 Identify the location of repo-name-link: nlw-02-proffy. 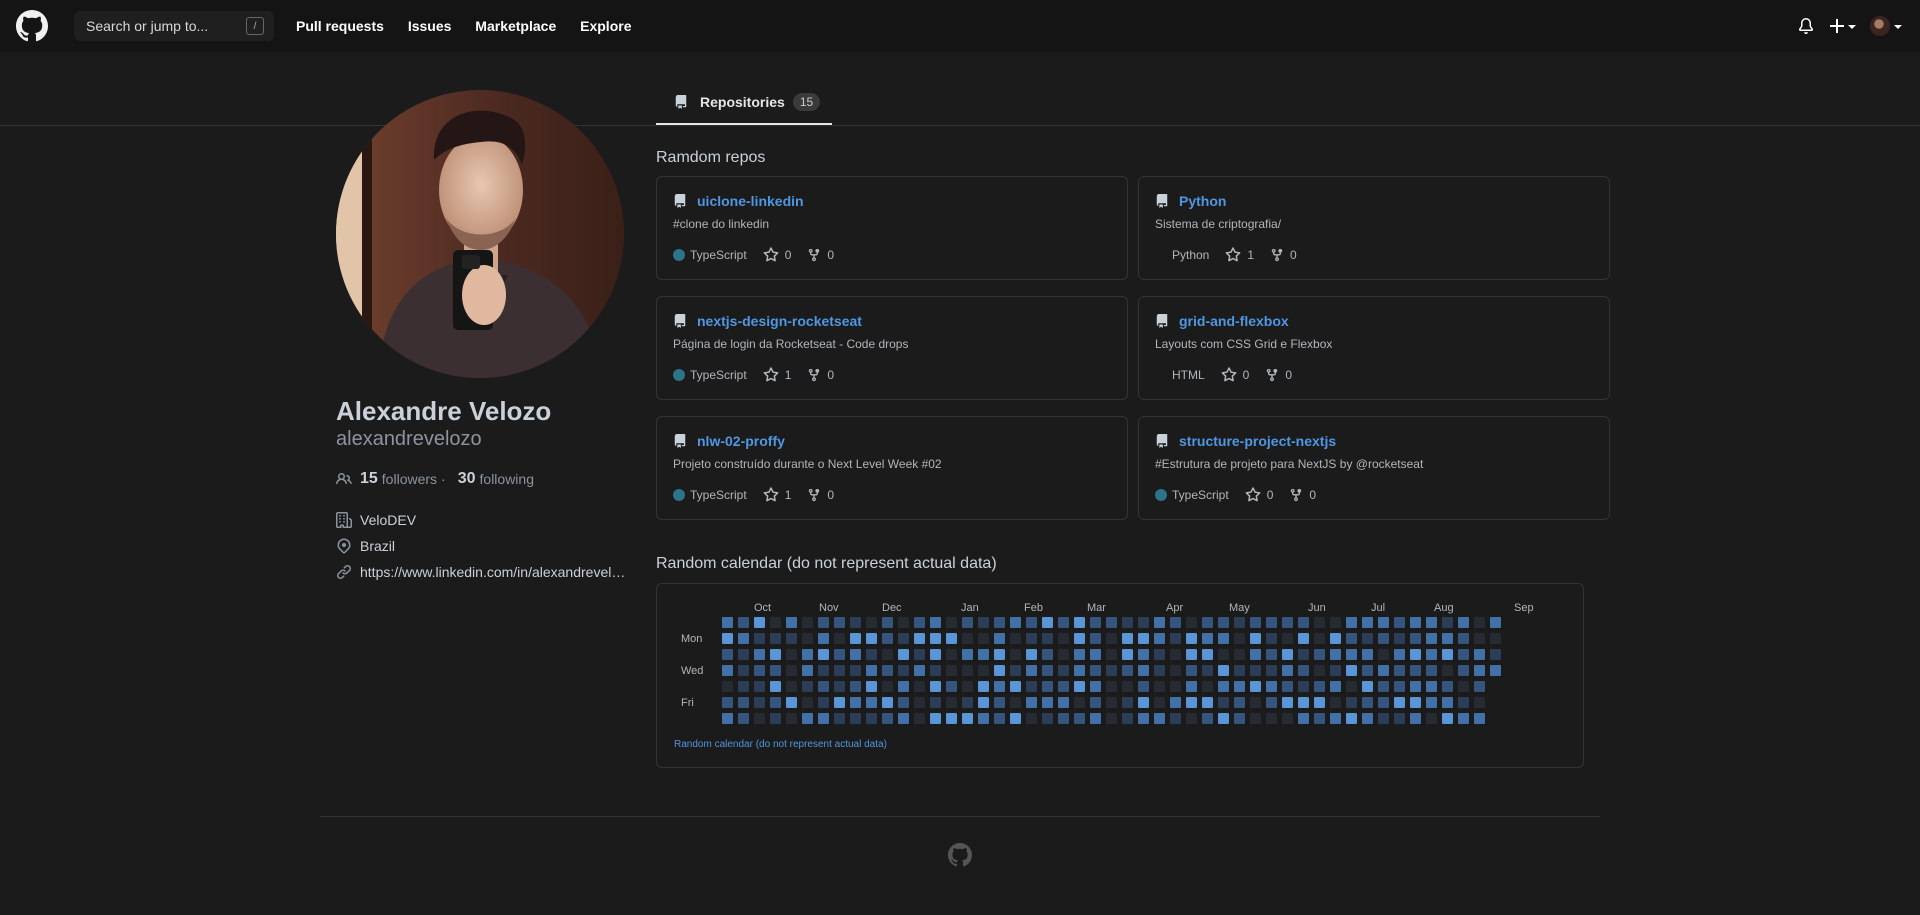
(741, 441).